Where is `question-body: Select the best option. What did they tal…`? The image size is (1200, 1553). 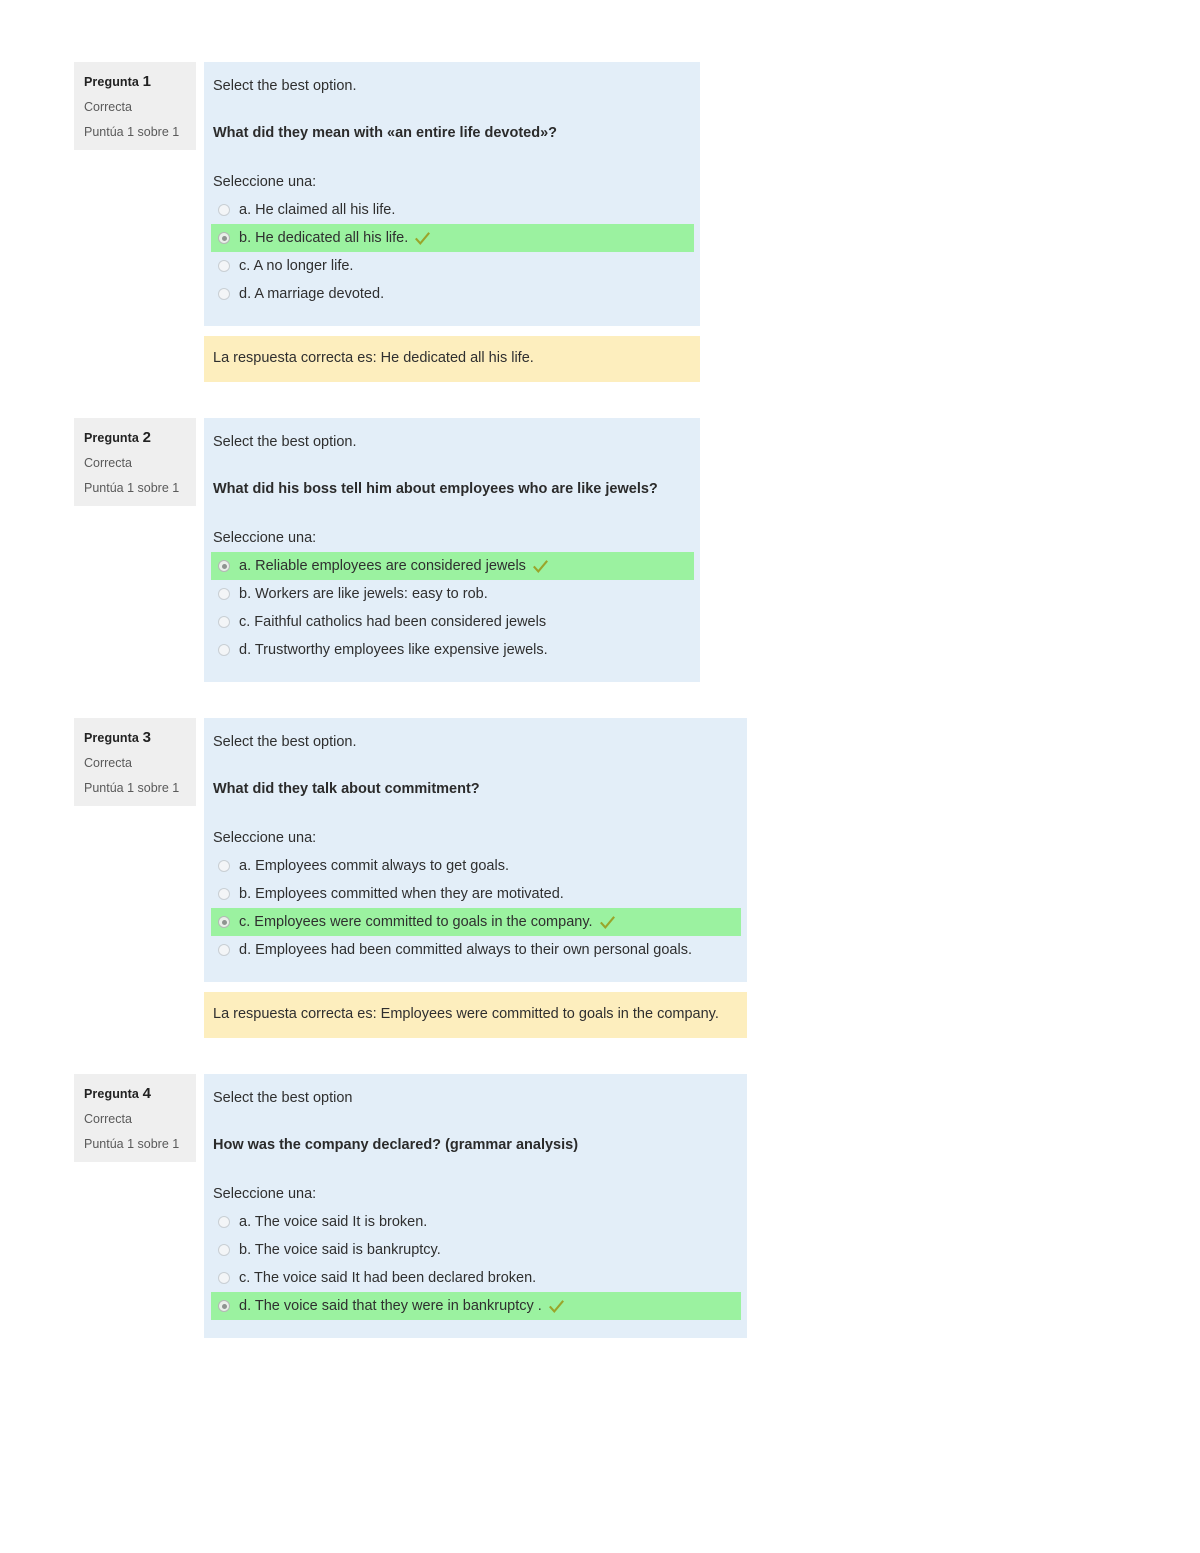 question-body: Select the best option. What did they tal… is located at coordinates (475, 850).